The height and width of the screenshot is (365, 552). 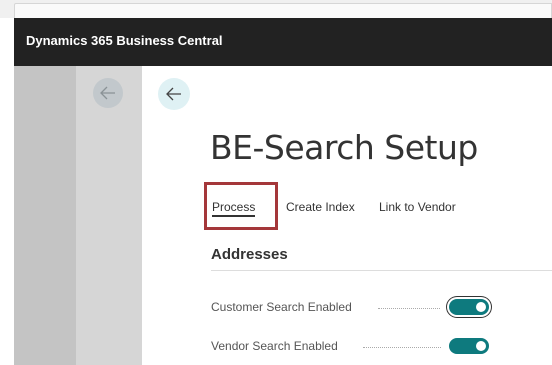 What do you see at coordinates (344, 147) in the screenshot?
I see `page-title: BE-Search Setup` at bounding box center [344, 147].